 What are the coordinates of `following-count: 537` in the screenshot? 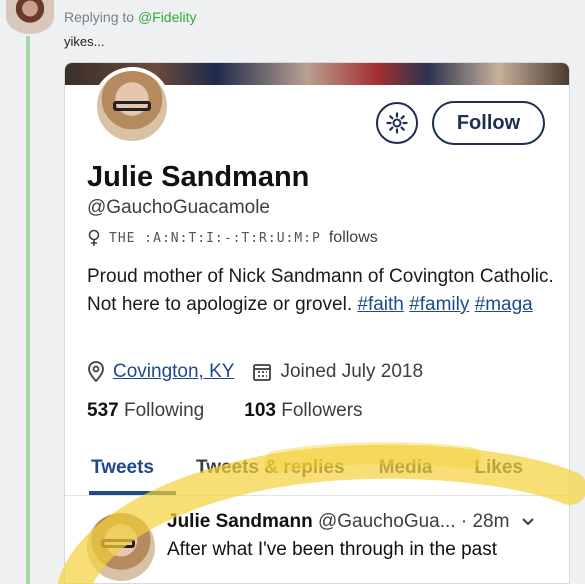 It's located at (103, 410).